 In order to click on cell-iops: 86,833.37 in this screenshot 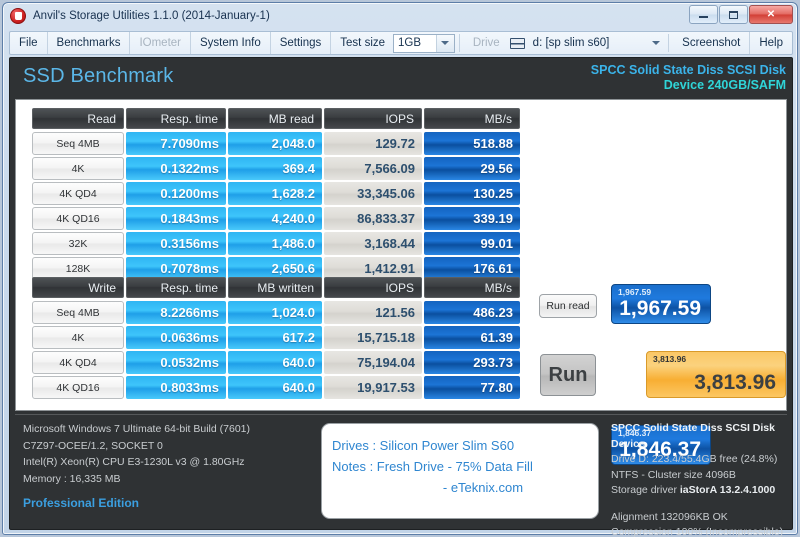, I will do `click(373, 218)`.